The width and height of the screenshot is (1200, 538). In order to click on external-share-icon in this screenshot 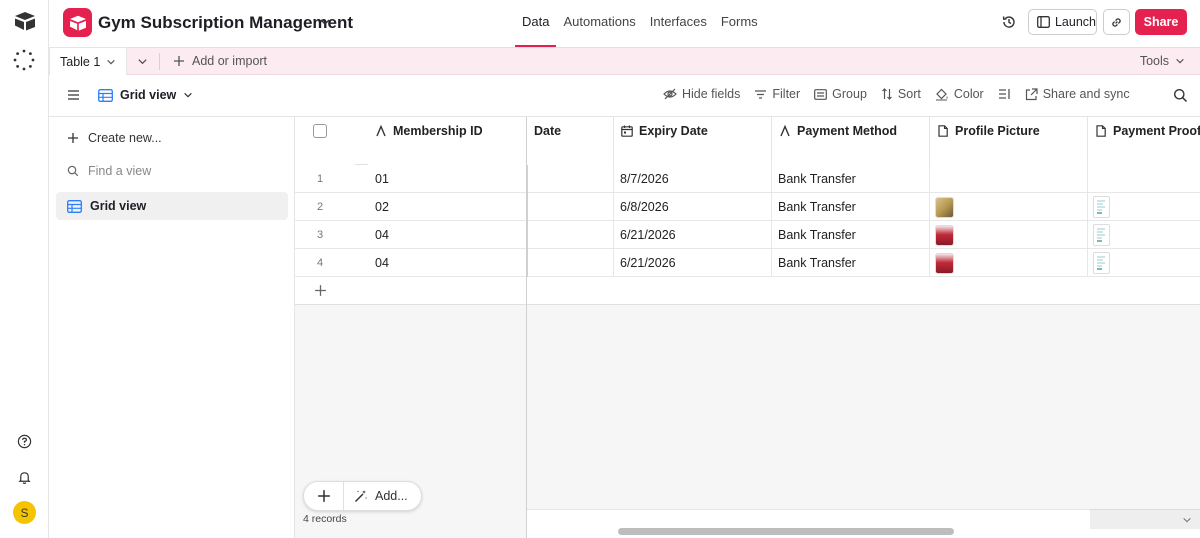, I will do `click(1031, 93)`.